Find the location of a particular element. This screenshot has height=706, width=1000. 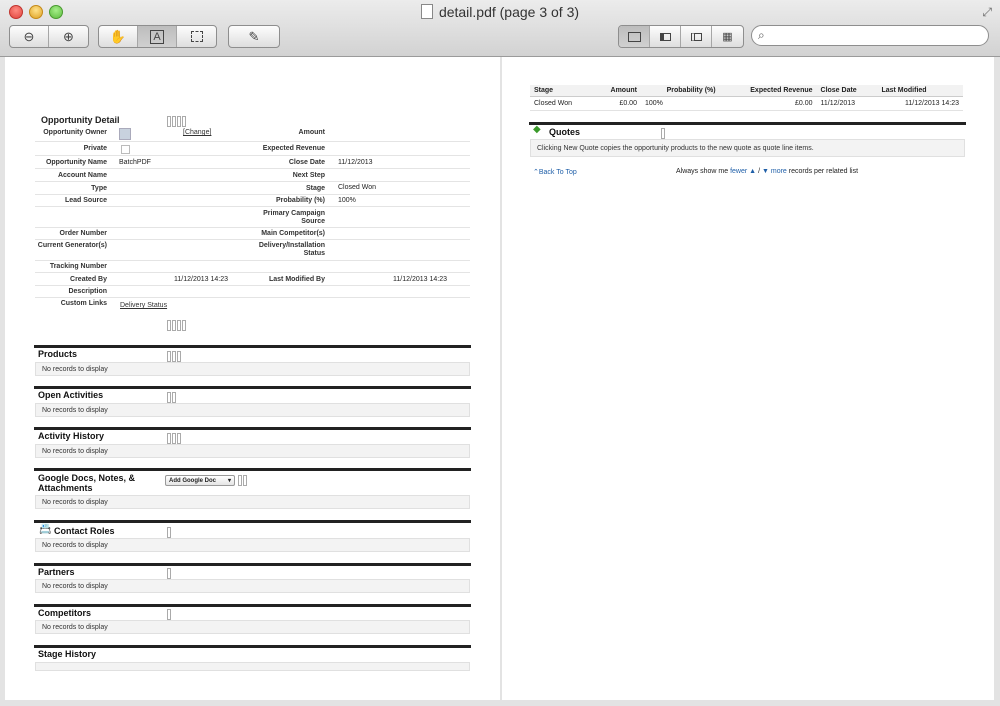

table-cell: 11/12/2013 is located at coordinates (847, 103).